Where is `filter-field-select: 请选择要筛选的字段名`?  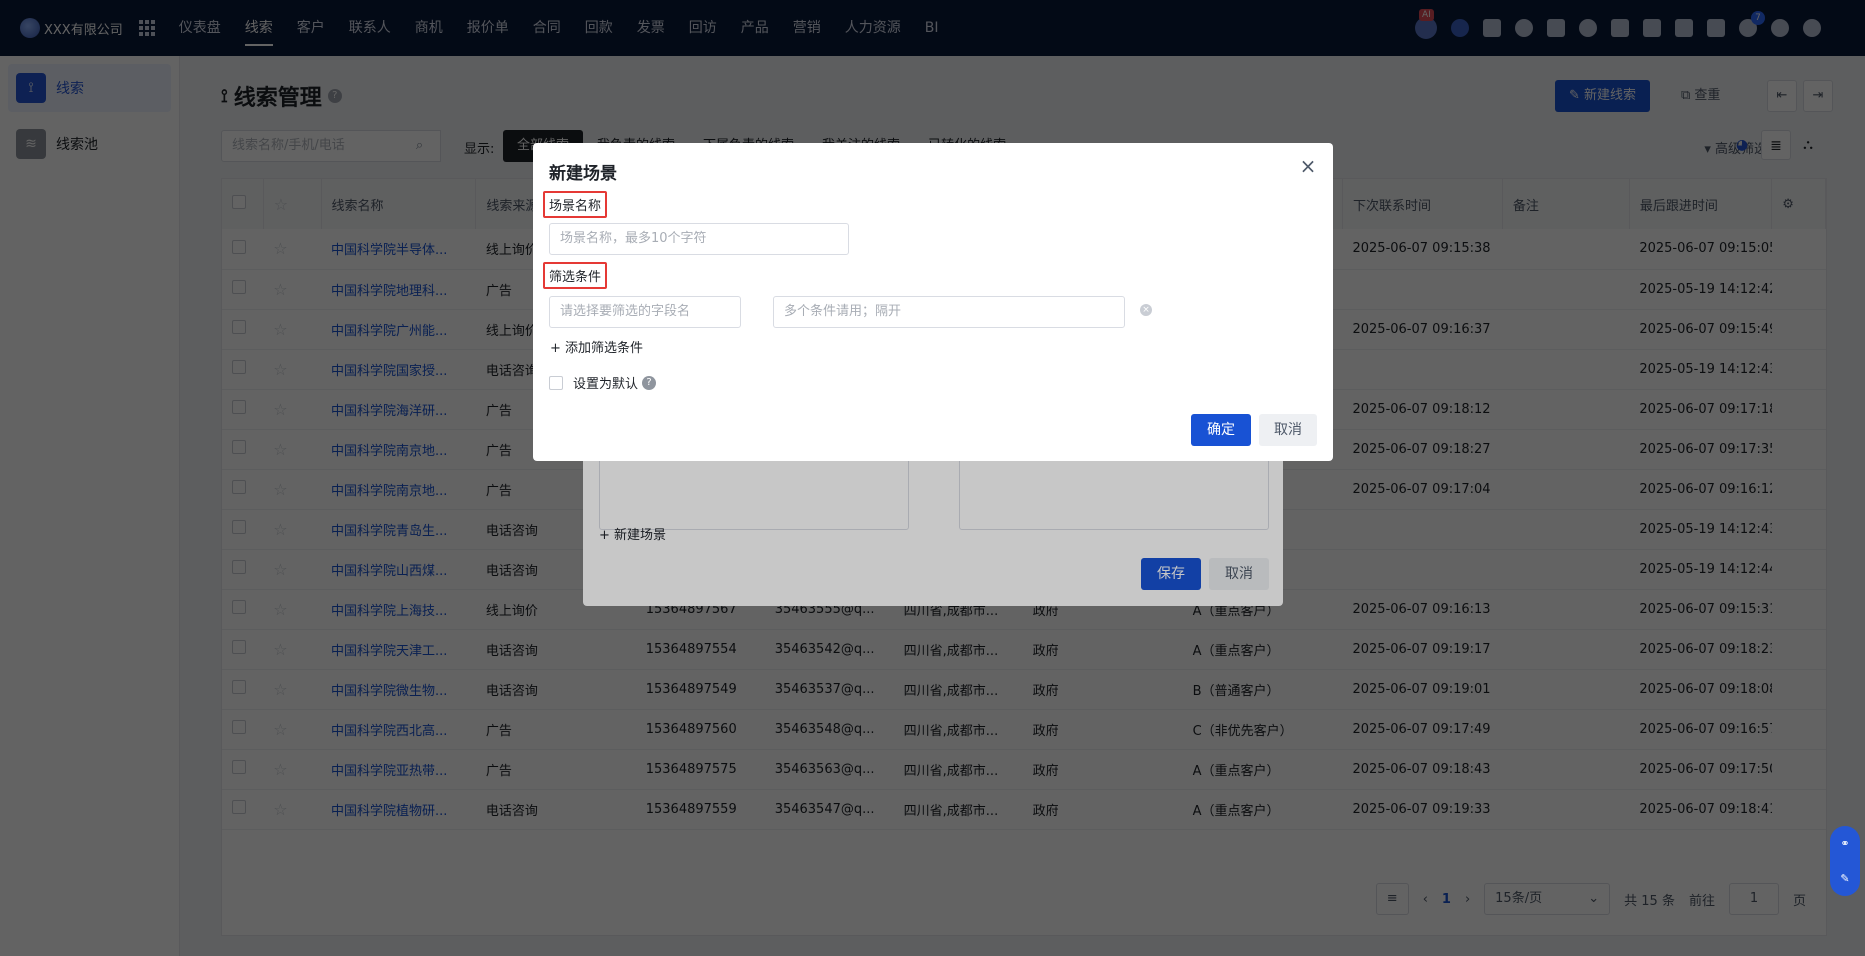 filter-field-select: 请选择要筛选的字段名 is located at coordinates (645, 312).